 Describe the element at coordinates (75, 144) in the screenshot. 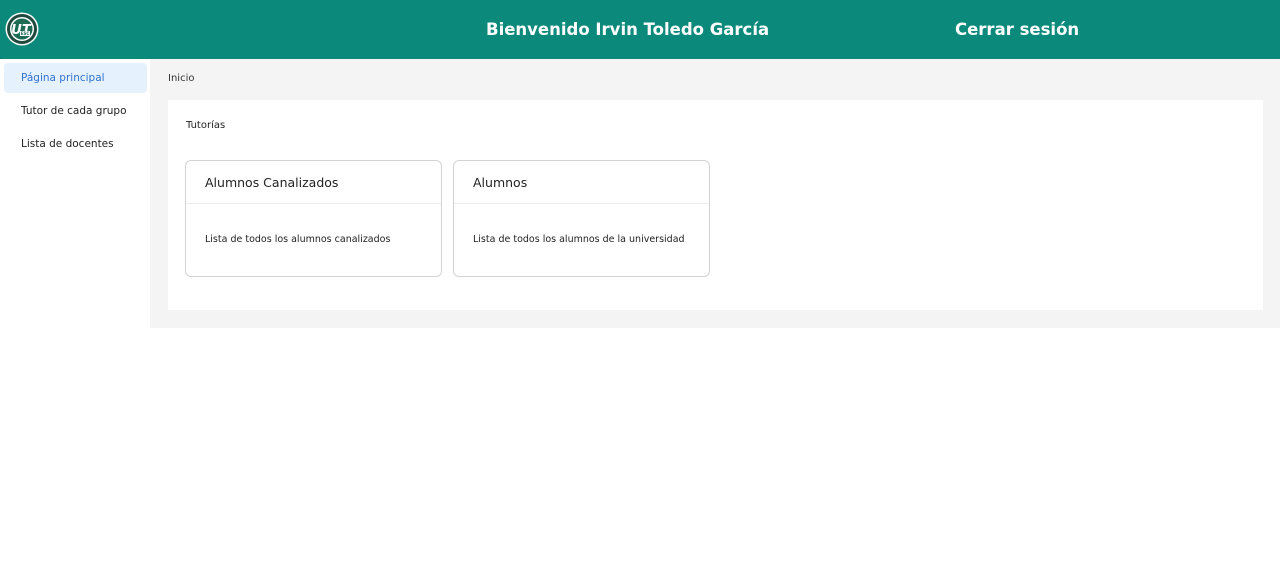

I see `sidebar-item-lista-de-docentes: Lista de docentes` at that location.